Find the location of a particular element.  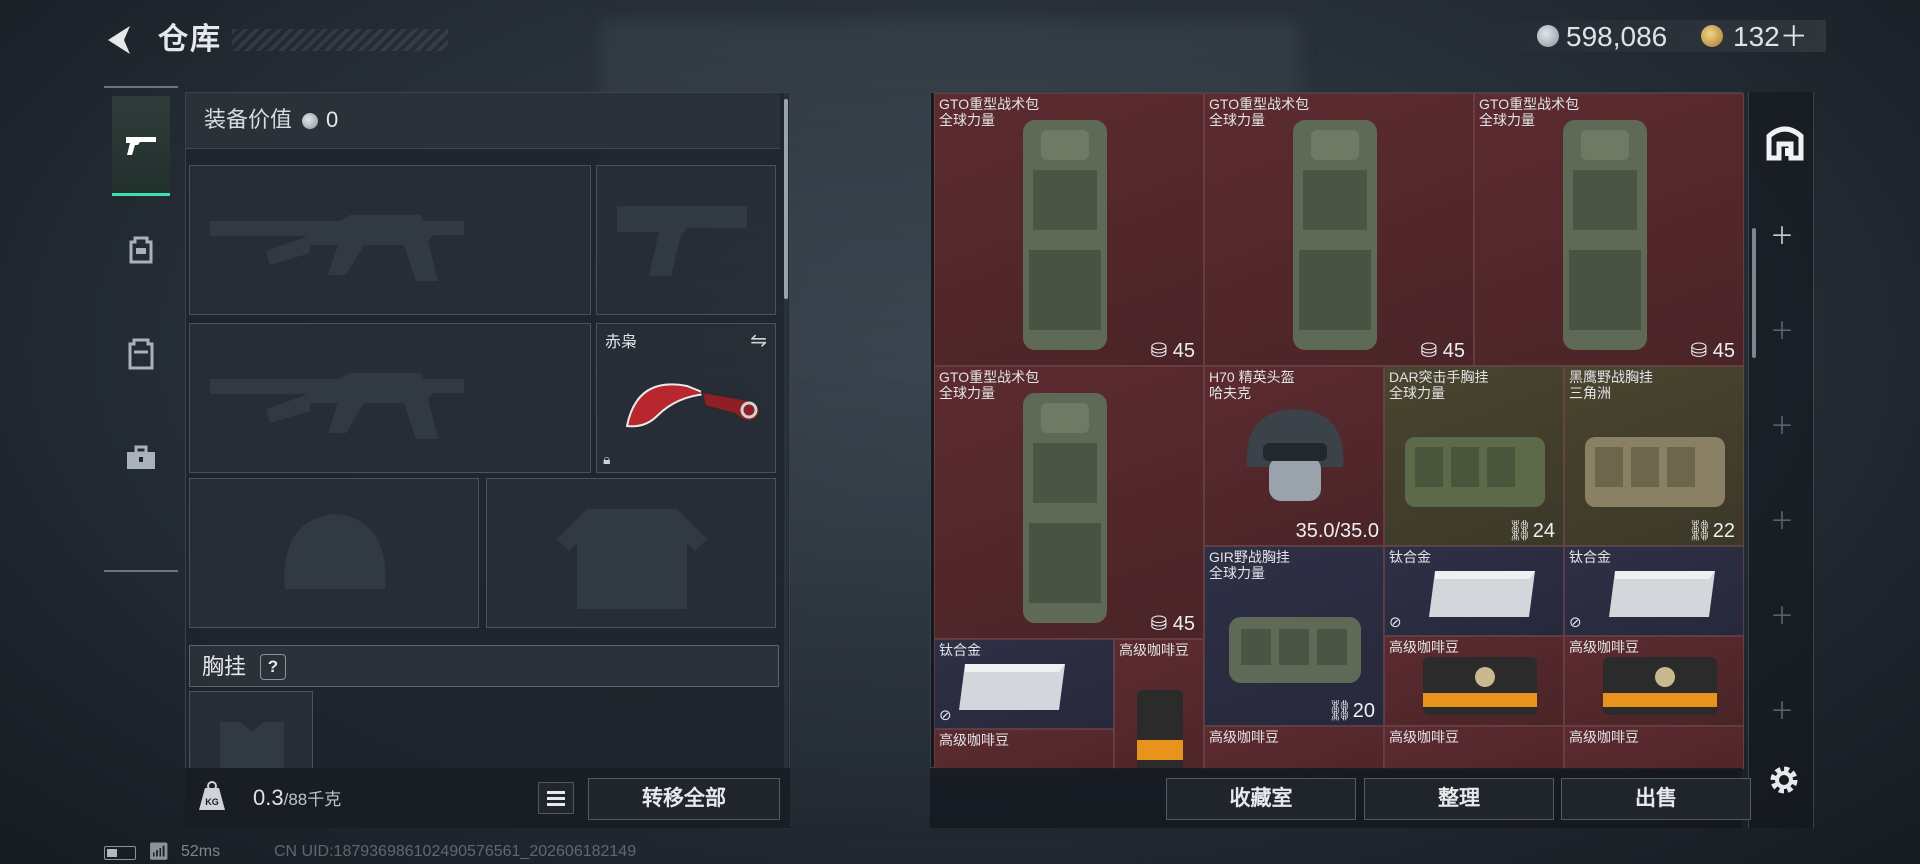

item-name: DAR突击手胸挂 is located at coordinates (1439, 377).